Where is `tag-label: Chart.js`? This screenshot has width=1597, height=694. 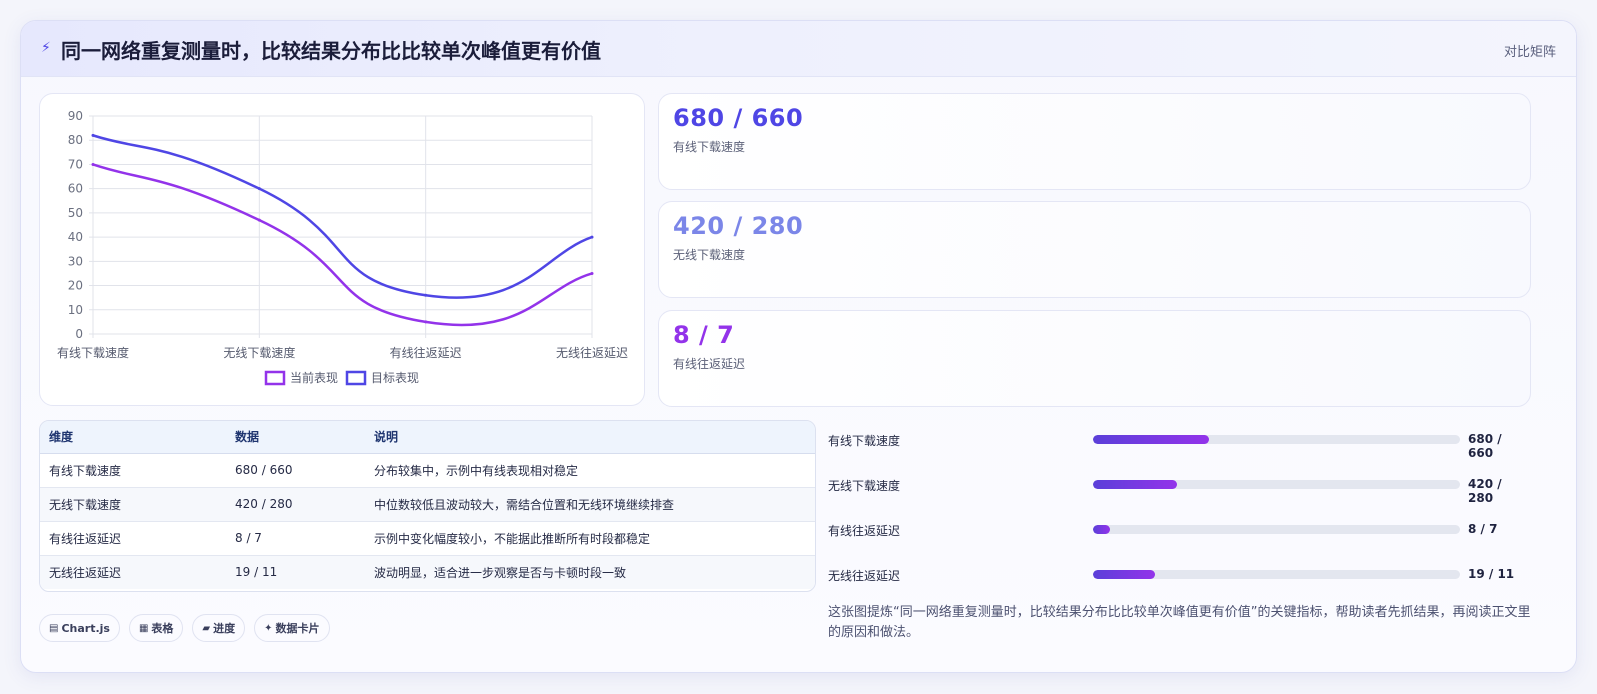
tag-label: Chart.js is located at coordinates (85, 628).